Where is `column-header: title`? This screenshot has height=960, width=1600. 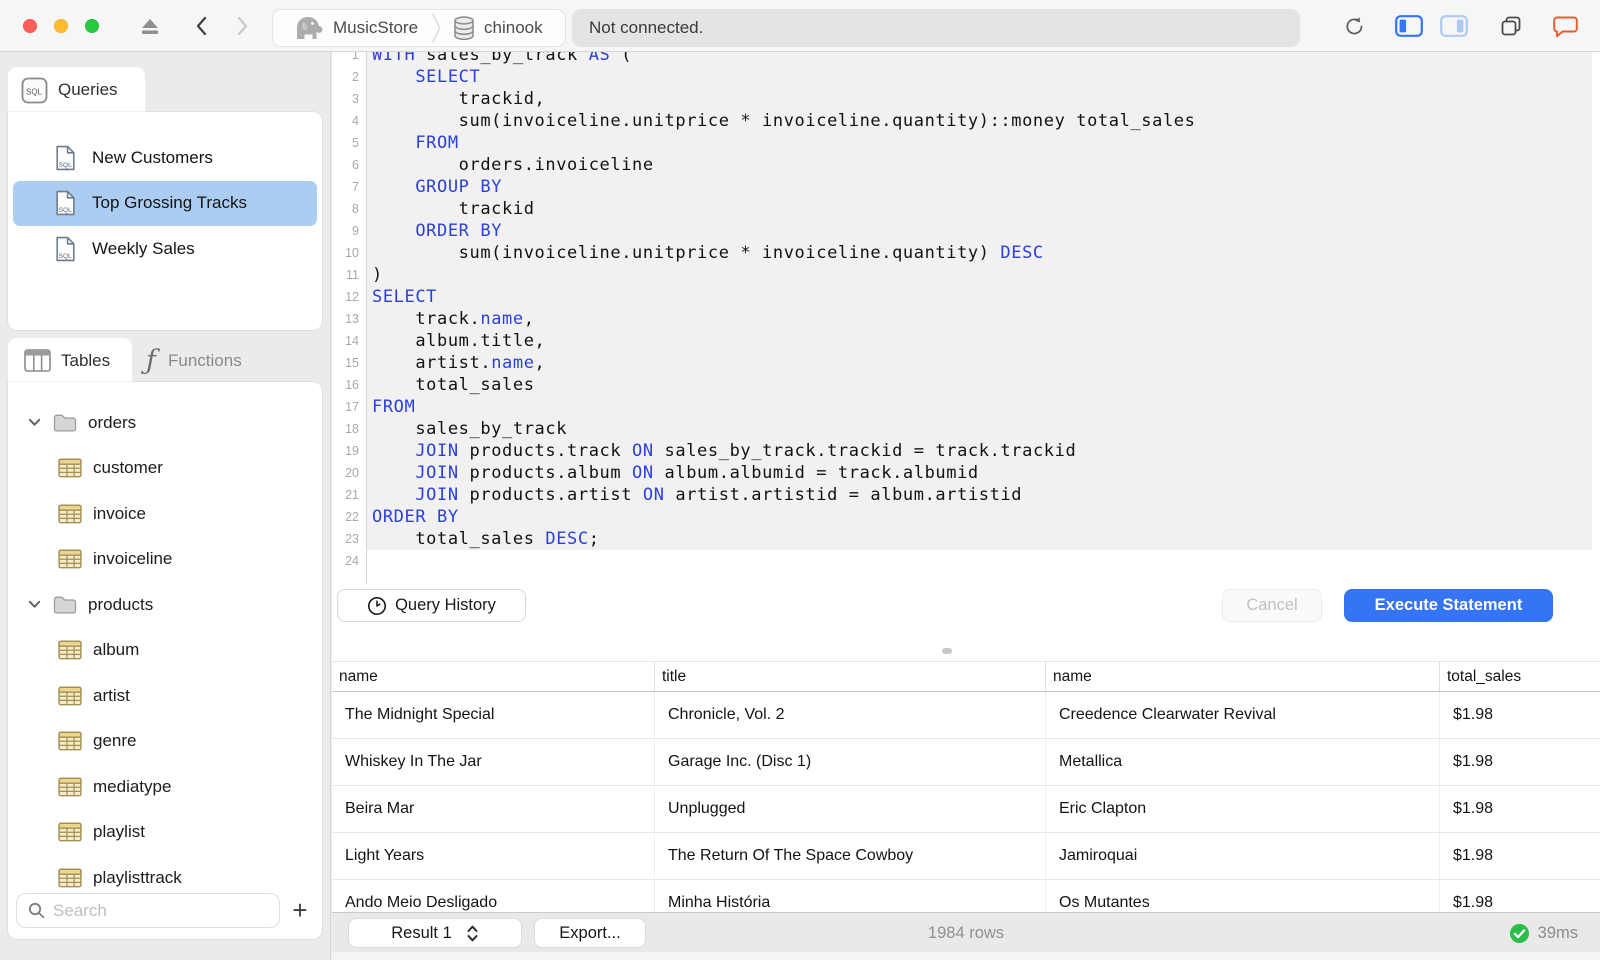 column-header: title is located at coordinates (850, 676).